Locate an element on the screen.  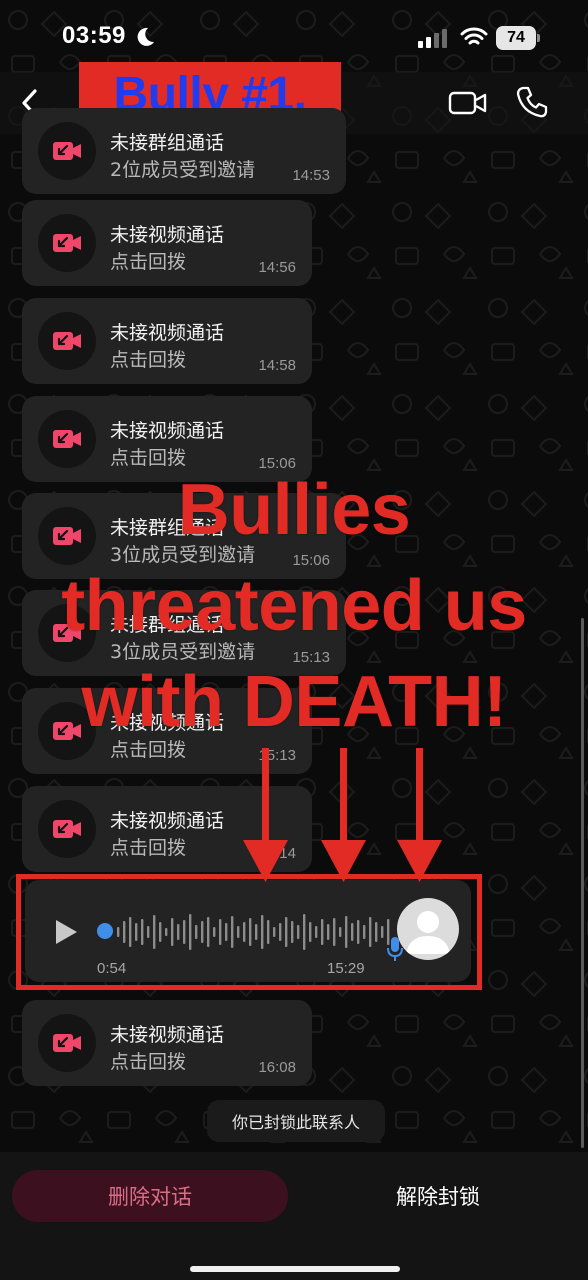
home-indicator is located at coordinates (295, 1269).